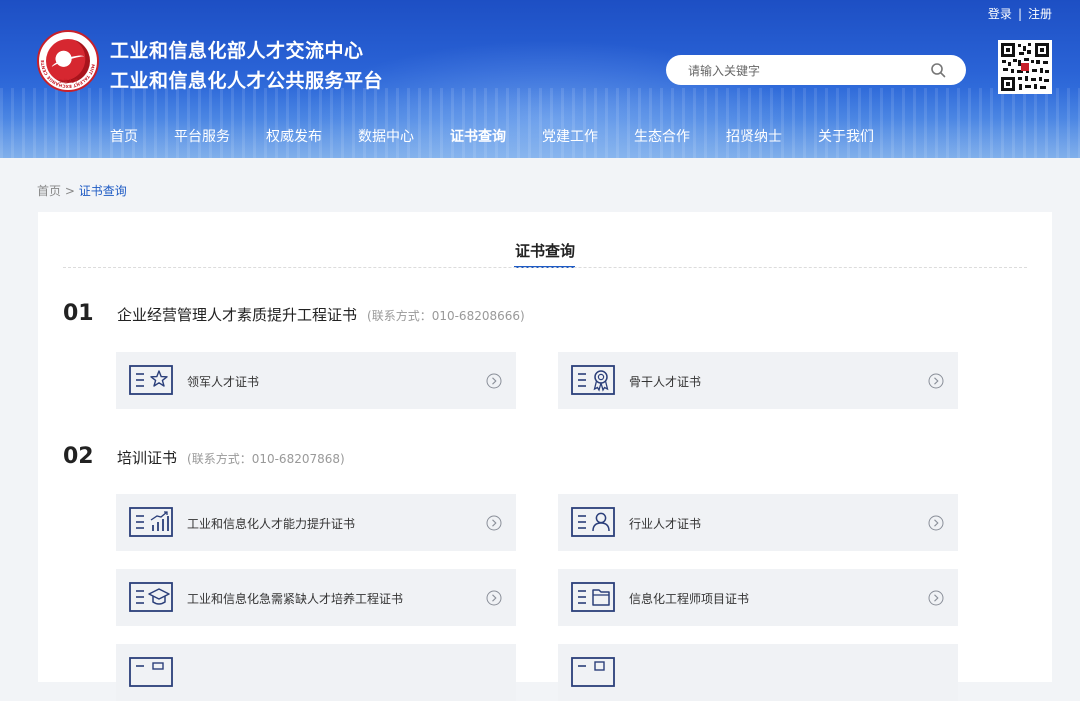 The height and width of the screenshot is (701, 1080). What do you see at coordinates (689, 599) in the screenshot?
I see `cert-item-label: 信息化工程师项目证书` at bounding box center [689, 599].